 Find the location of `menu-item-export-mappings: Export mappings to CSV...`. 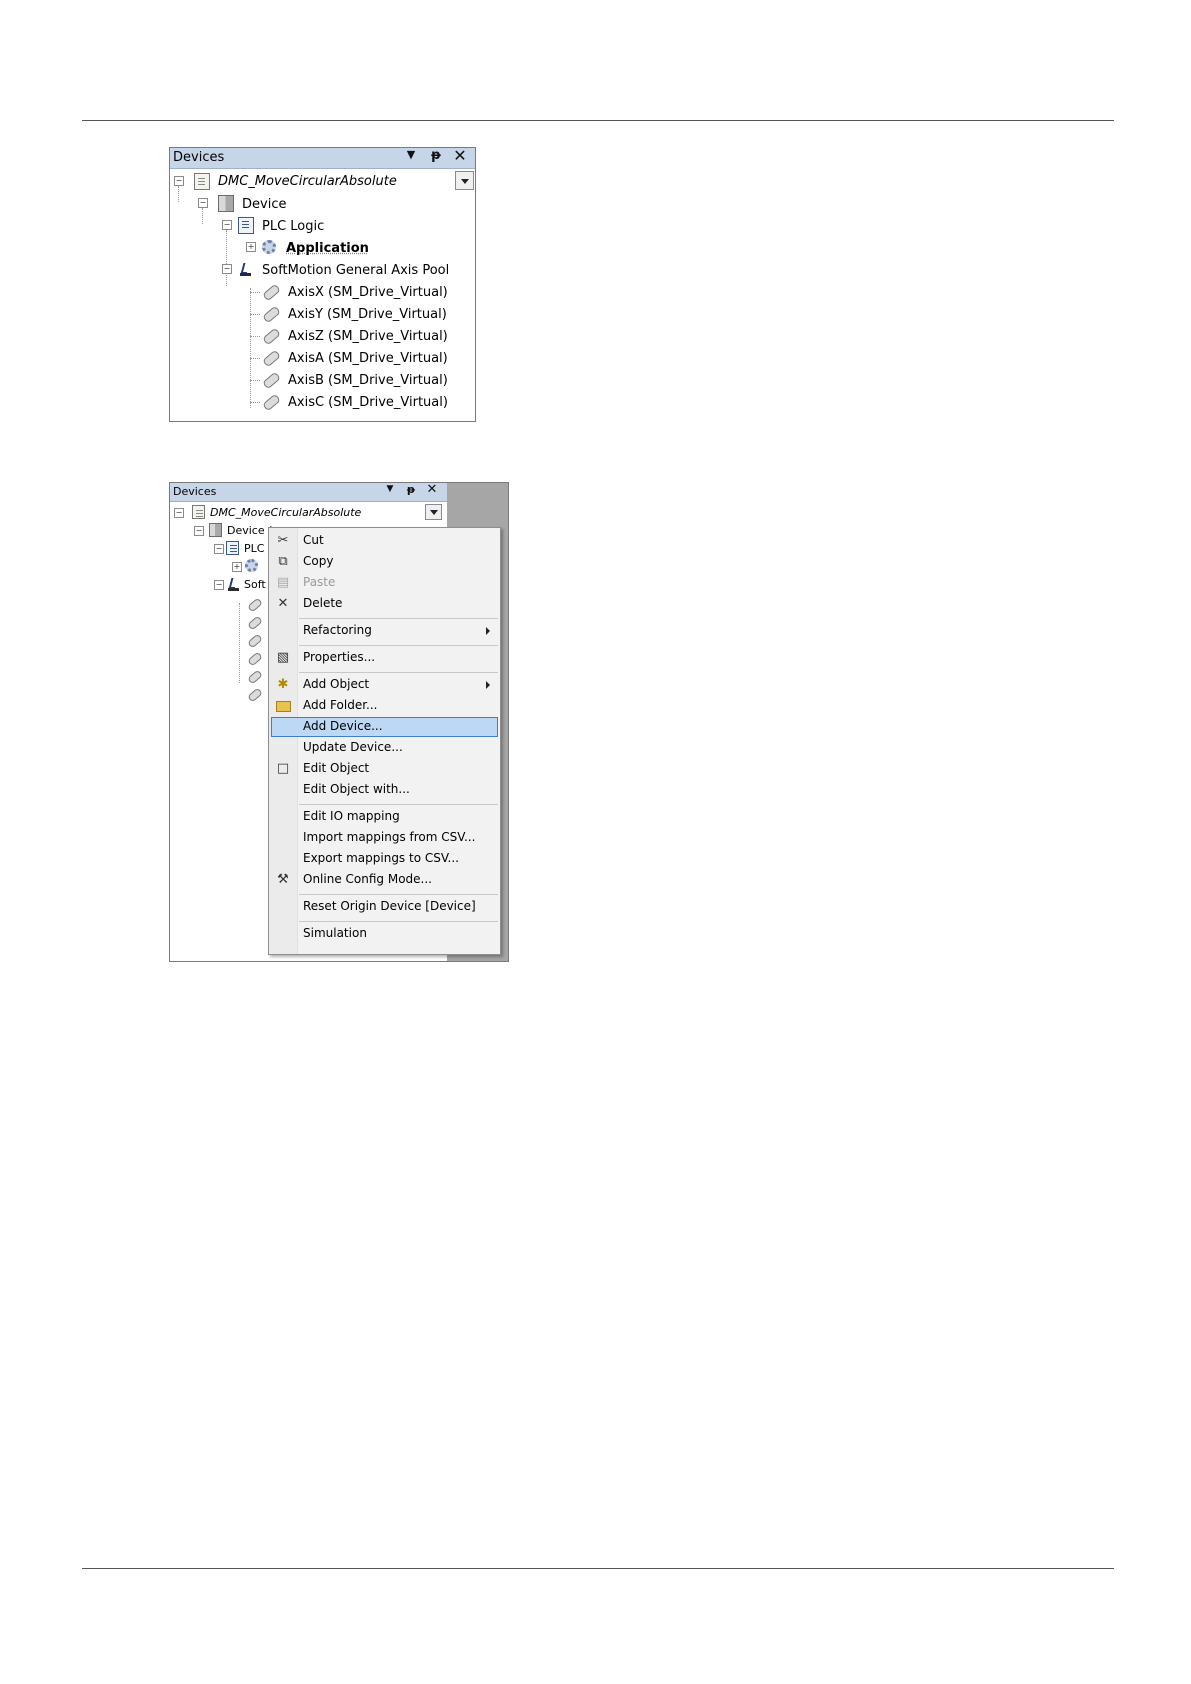

menu-item-export-mappings: Export mappings to CSV... is located at coordinates (384, 859).